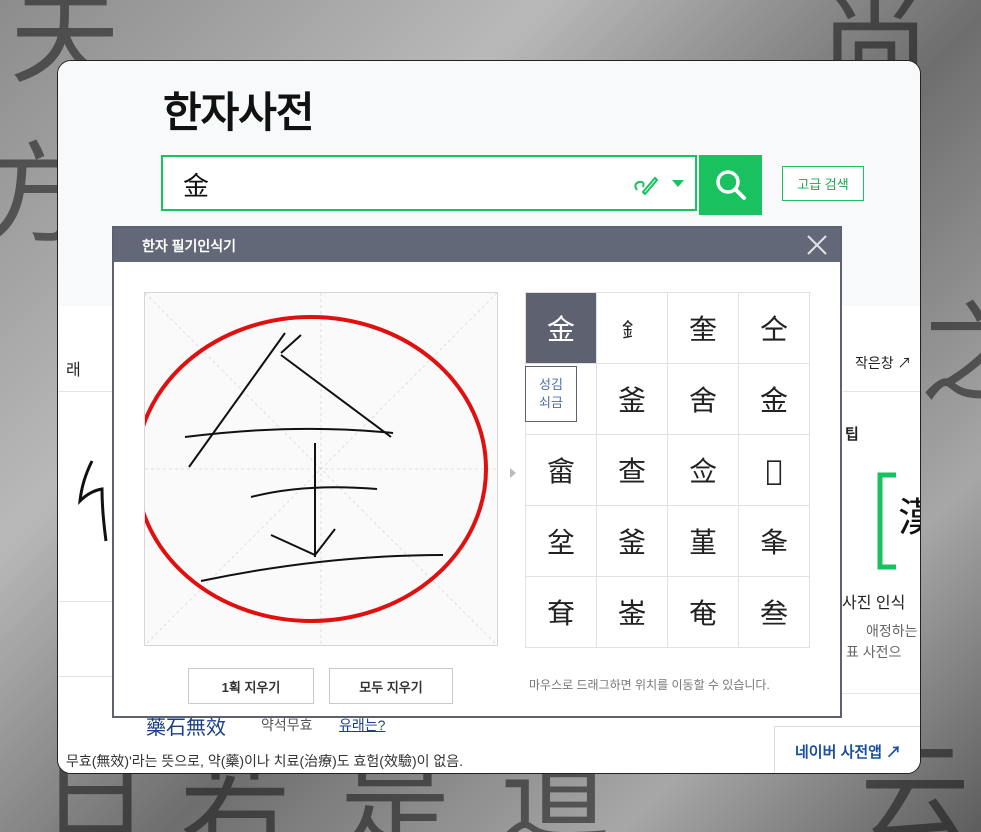 This screenshot has width=981, height=832. I want to click on search-input, so click(393, 184).